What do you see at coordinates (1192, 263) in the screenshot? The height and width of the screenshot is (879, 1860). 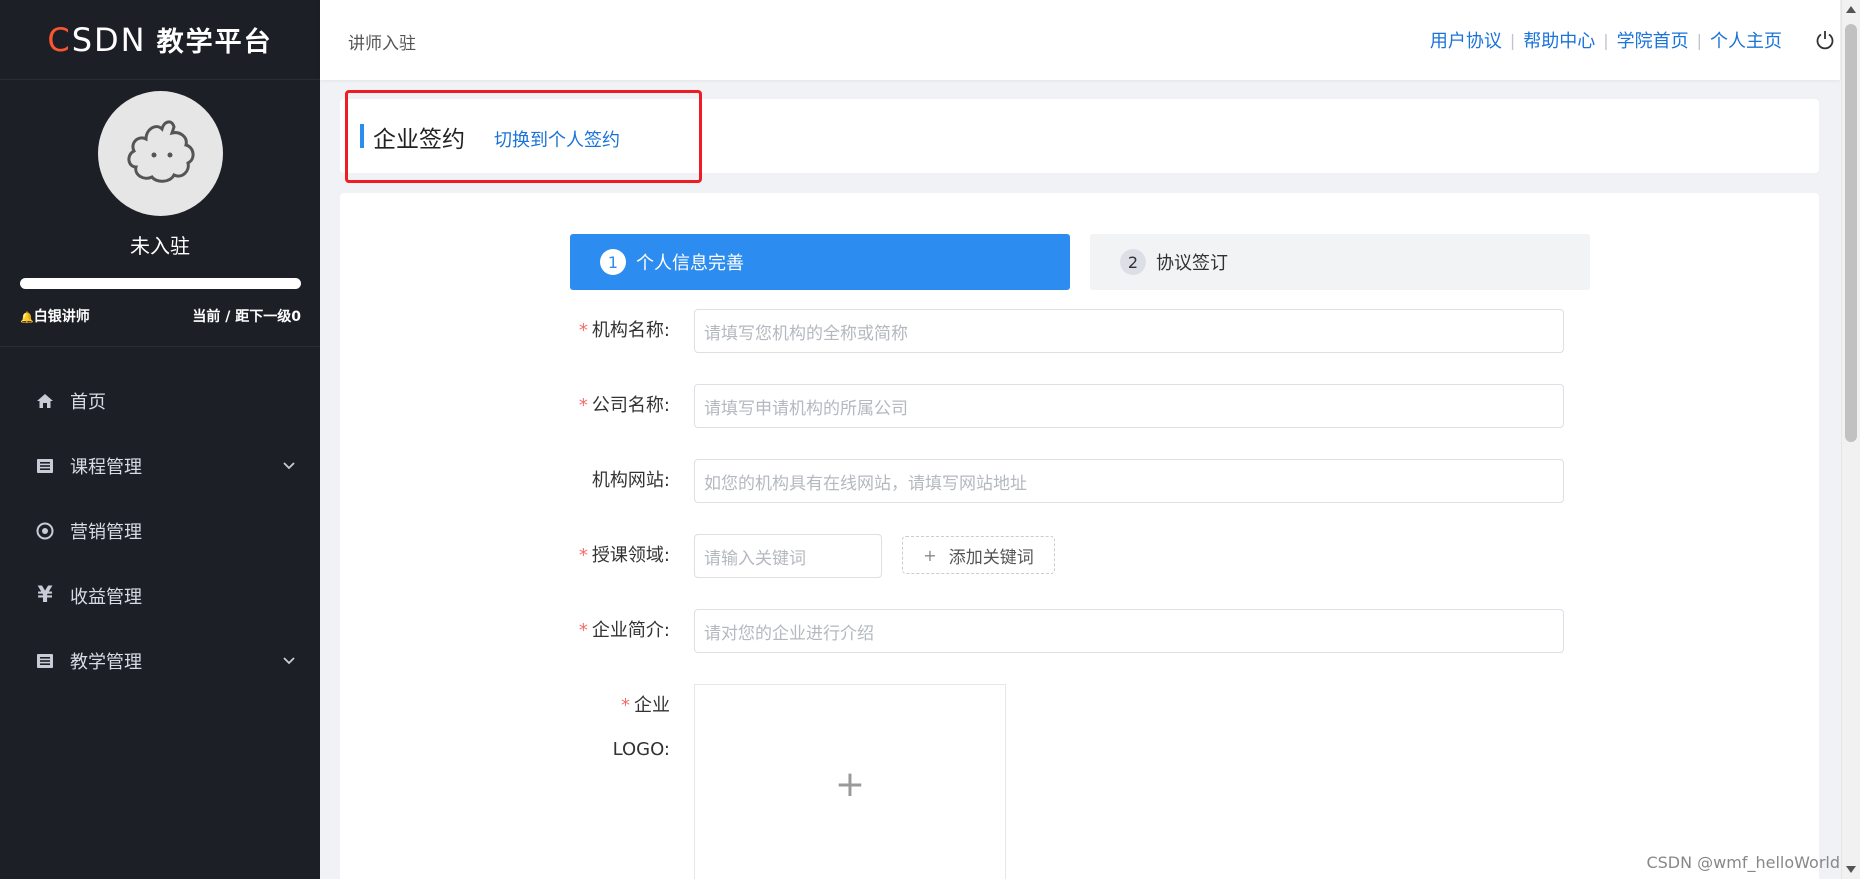 I see `step-label: 协议签订` at bounding box center [1192, 263].